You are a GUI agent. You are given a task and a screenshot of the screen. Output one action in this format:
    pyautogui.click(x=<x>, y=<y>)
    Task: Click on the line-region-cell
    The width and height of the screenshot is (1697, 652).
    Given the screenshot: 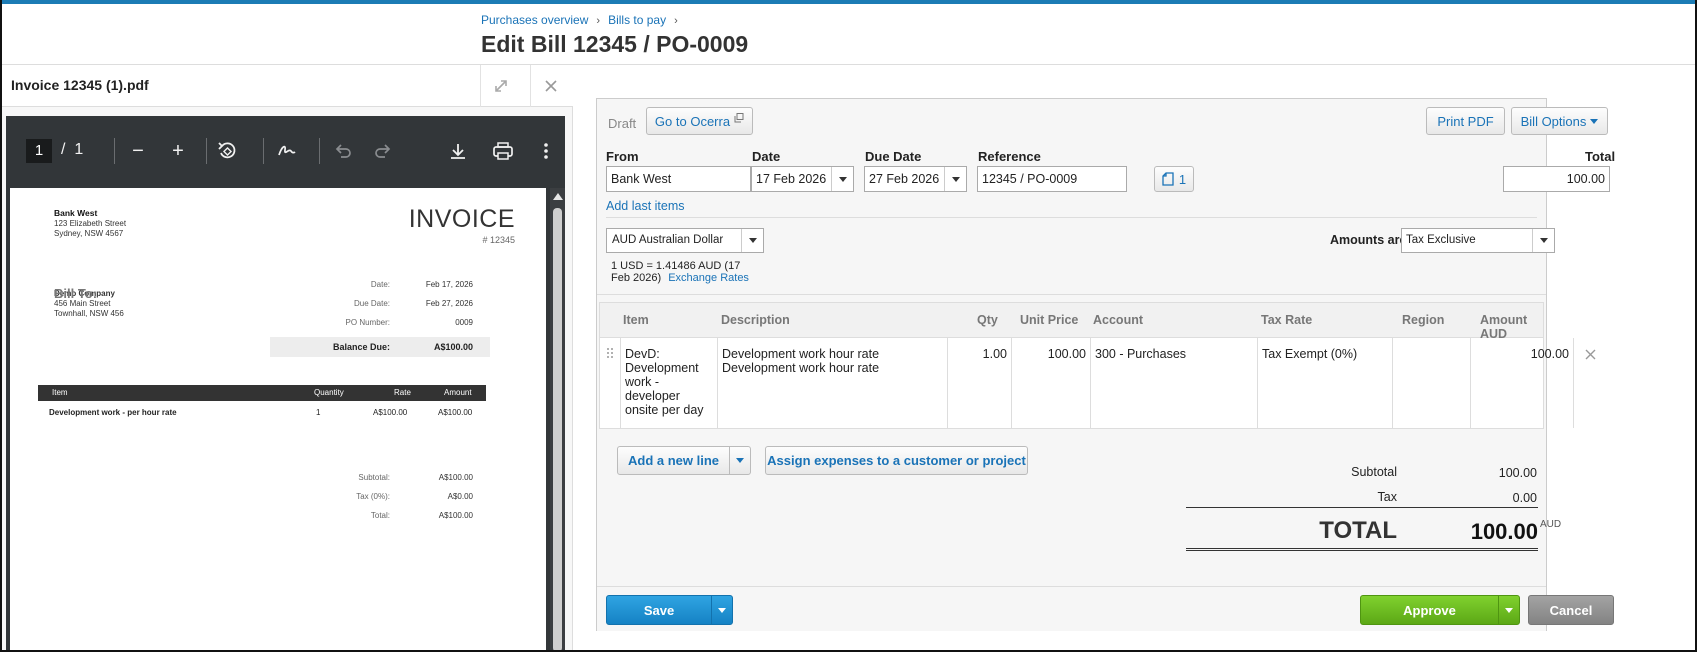 What is the action you would take?
    pyautogui.click(x=1432, y=383)
    